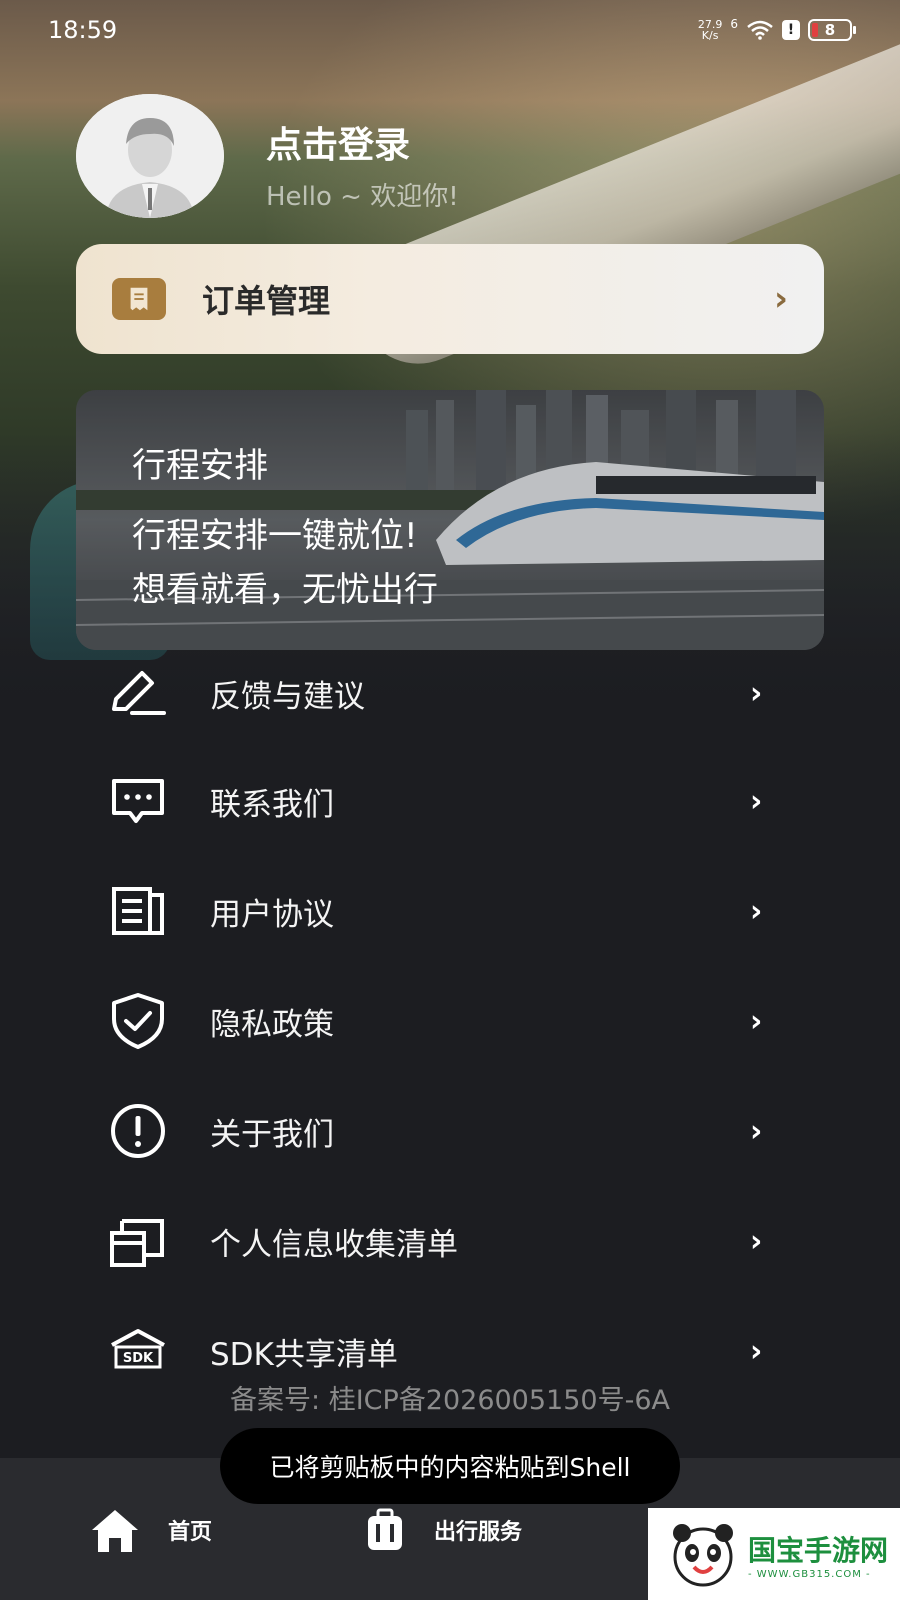 The height and width of the screenshot is (1600, 900). Describe the element at coordinates (710, 35) in the screenshot. I see `net-speed-unit: K/s` at that location.